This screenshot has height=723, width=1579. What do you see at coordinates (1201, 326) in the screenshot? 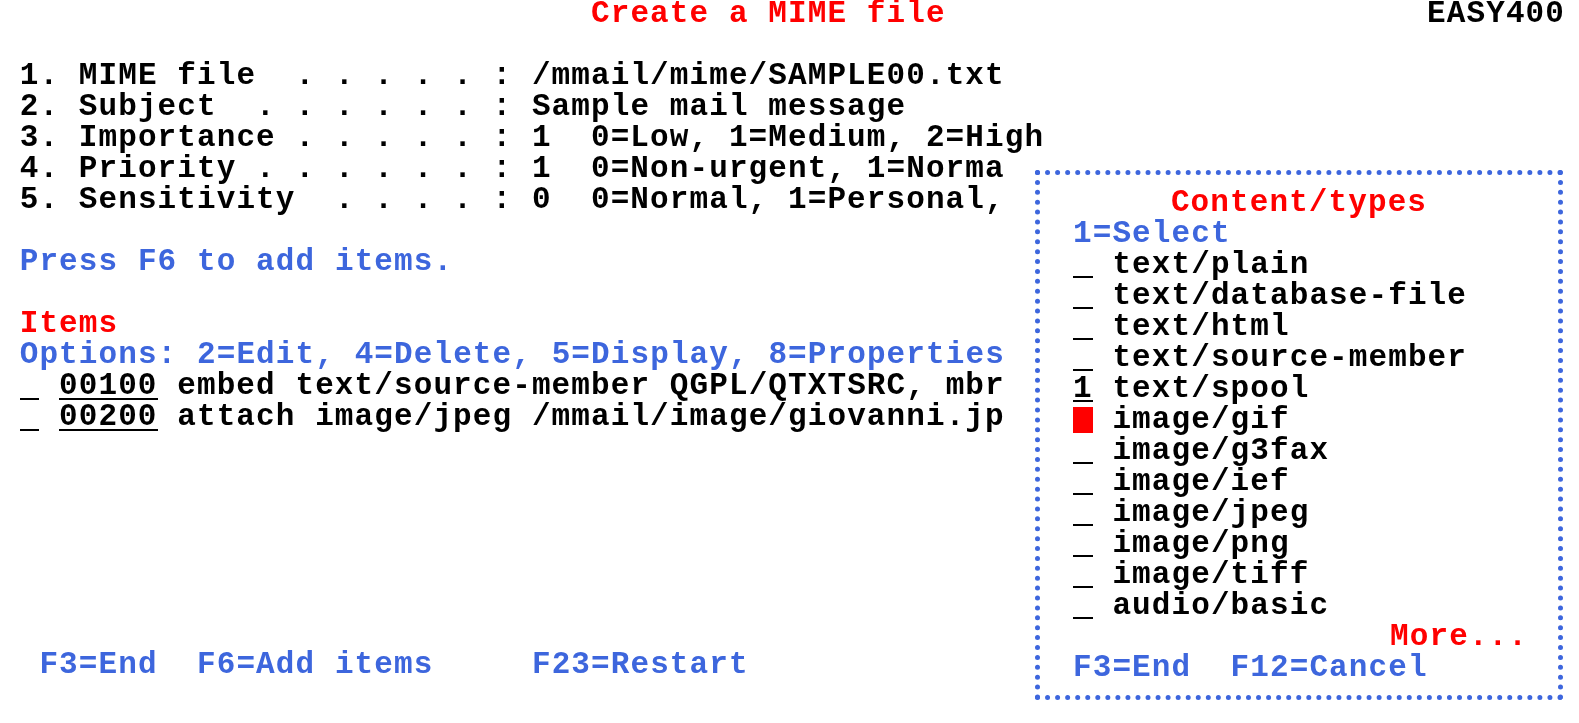
I see `content-type-label: text/html` at bounding box center [1201, 326].